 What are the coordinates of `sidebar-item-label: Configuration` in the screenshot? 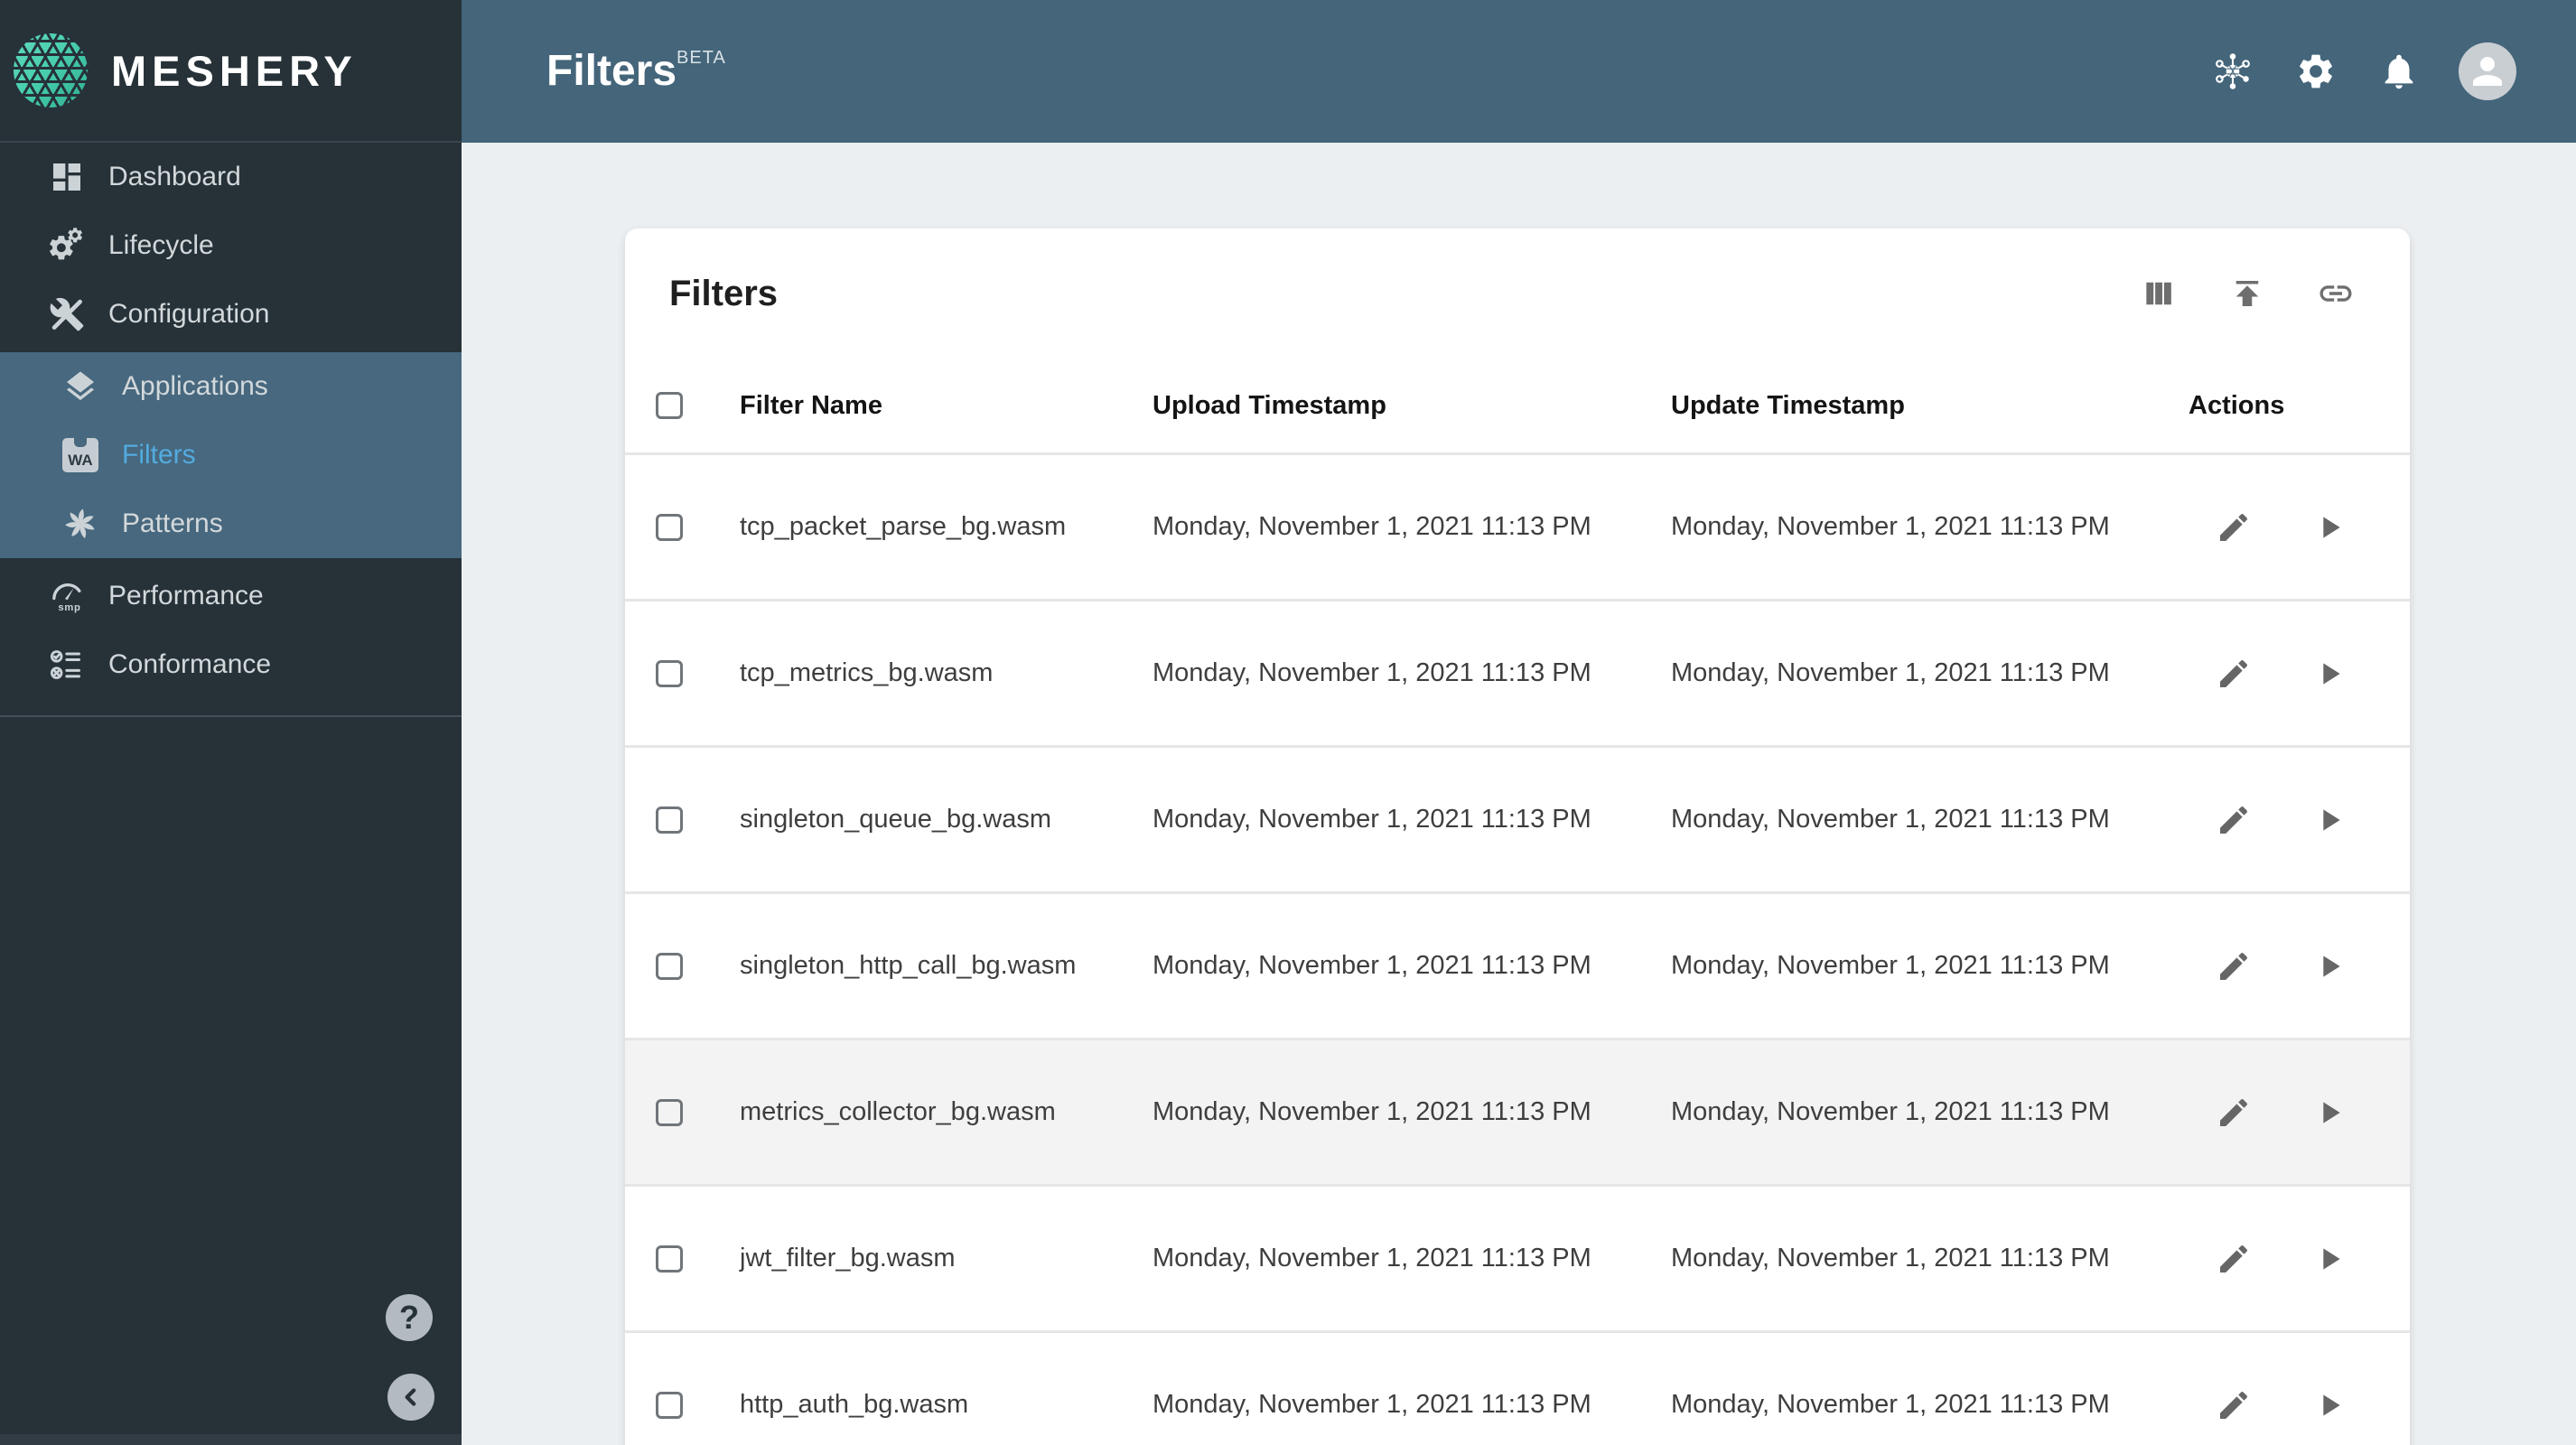 It's located at (189, 314).